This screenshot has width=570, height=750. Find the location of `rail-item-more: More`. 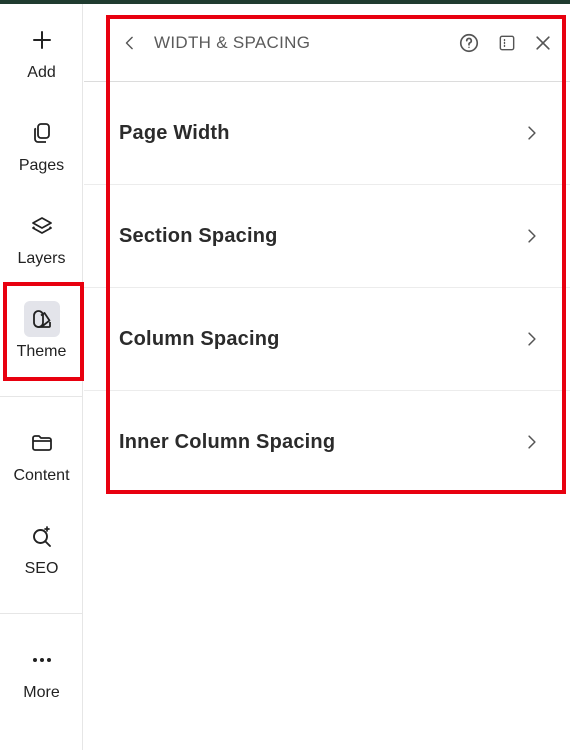

rail-item-more: More is located at coordinates (41, 687).